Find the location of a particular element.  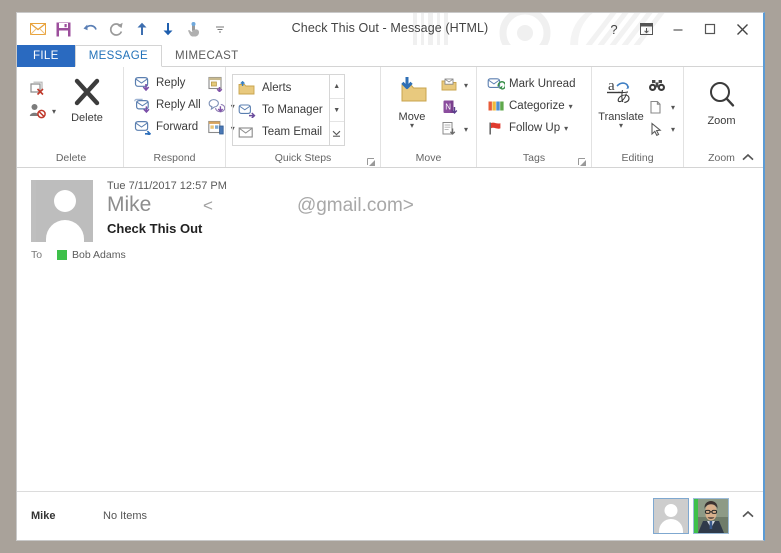

related-button: ▾ is located at coordinates (660, 107).